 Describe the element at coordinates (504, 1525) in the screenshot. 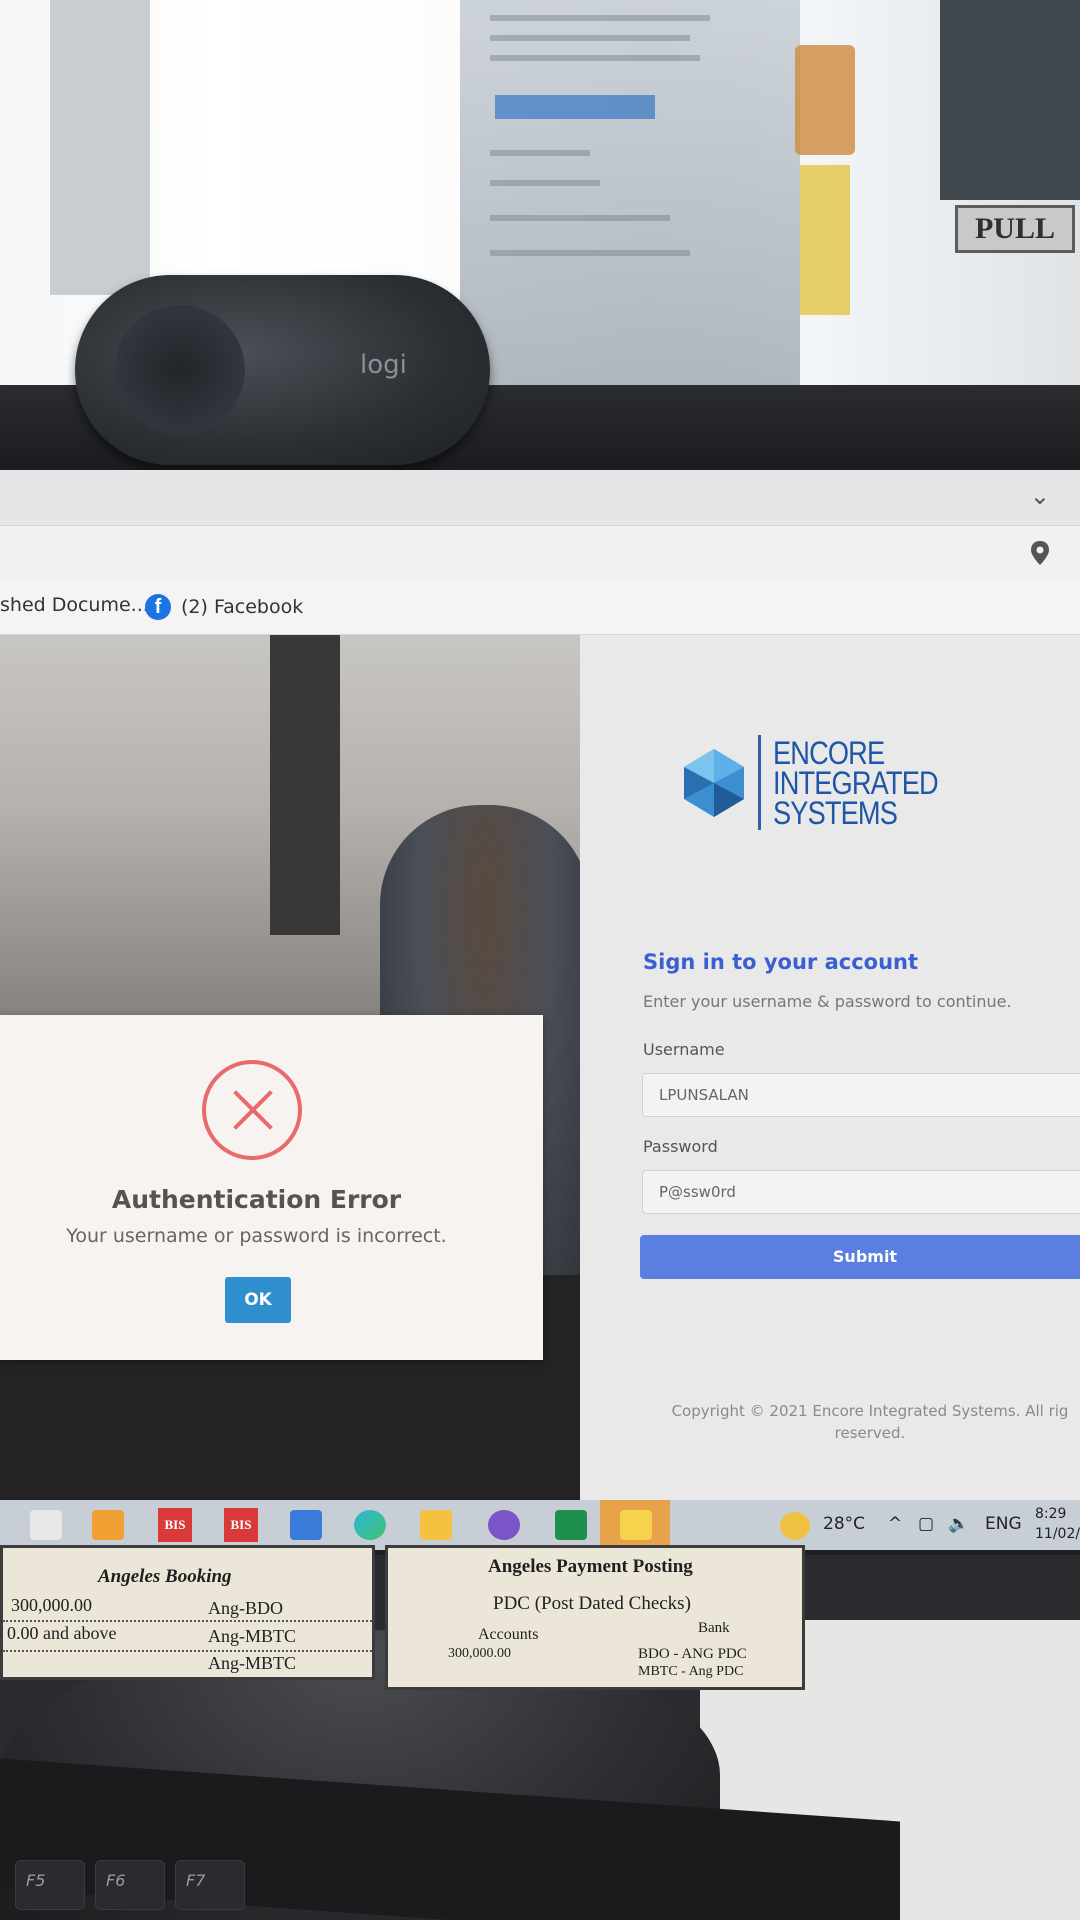

I see `viber-icon` at that location.